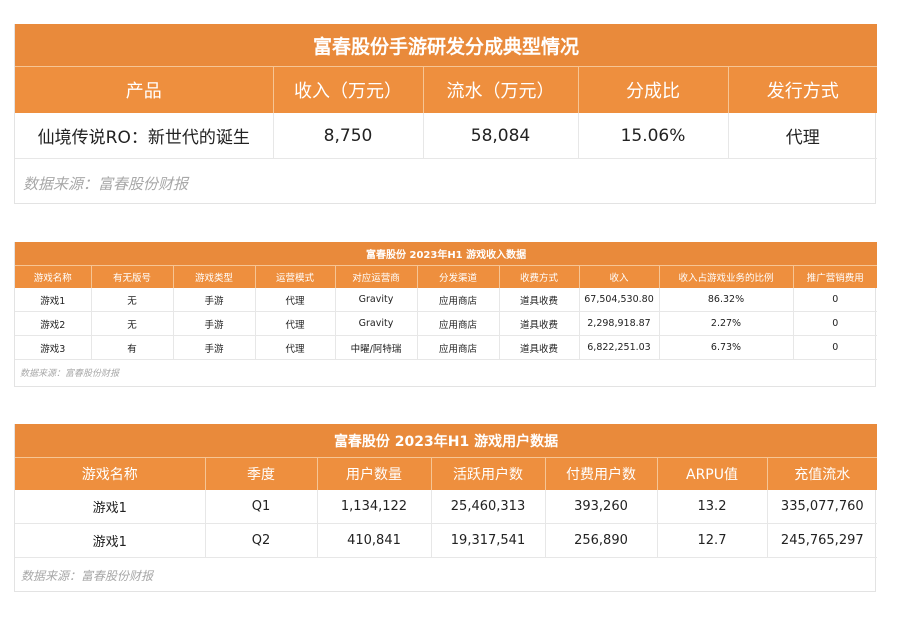  Describe the element at coordinates (144, 136) in the screenshot. I see `table-cell: 仙境传说RO：新世代的诞生` at that location.